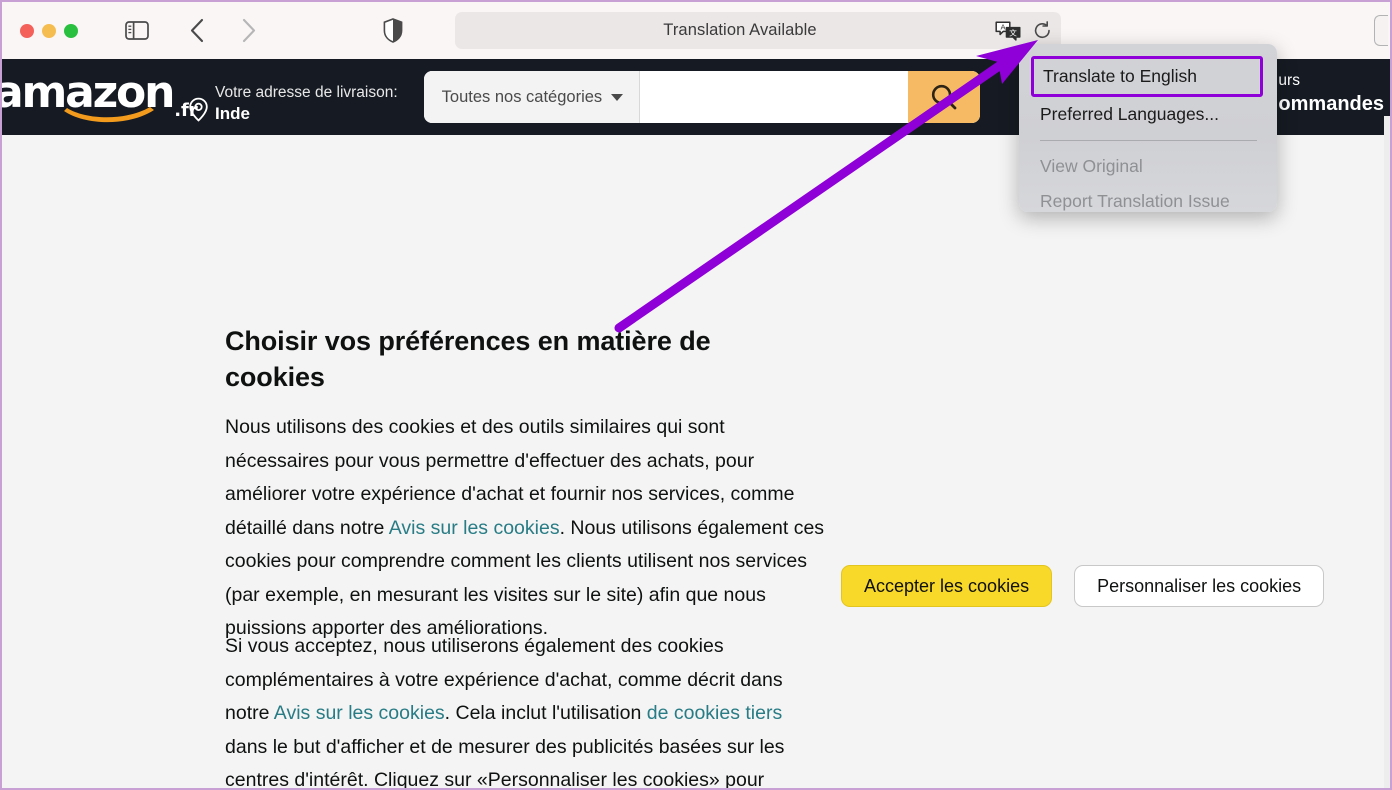  What do you see at coordinates (947, 586) in the screenshot?
I see `accept-cookies-button: Accepter les cookies` at bounding box center [947, 586].